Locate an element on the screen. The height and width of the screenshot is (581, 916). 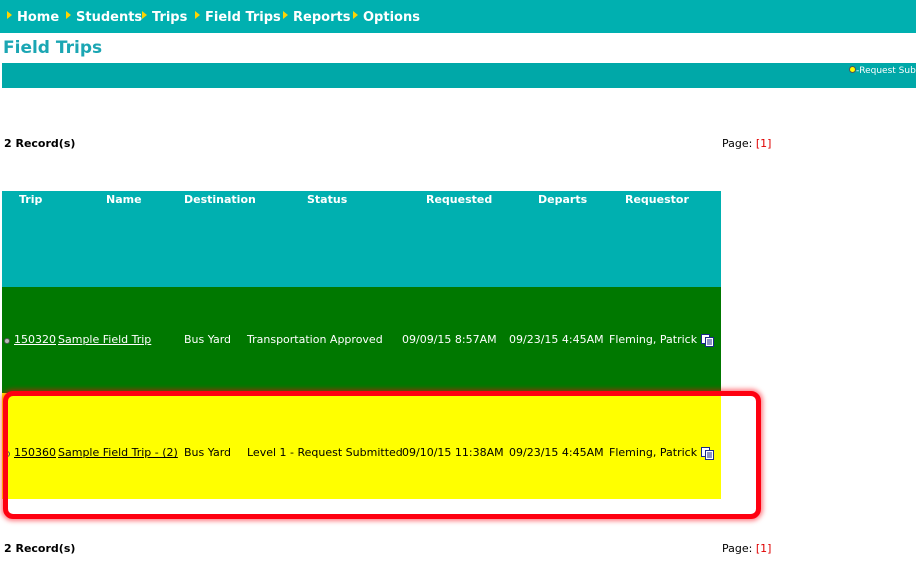
trip-name-link: Sample Field Trip - (2) is located at coordinates (118, 452).